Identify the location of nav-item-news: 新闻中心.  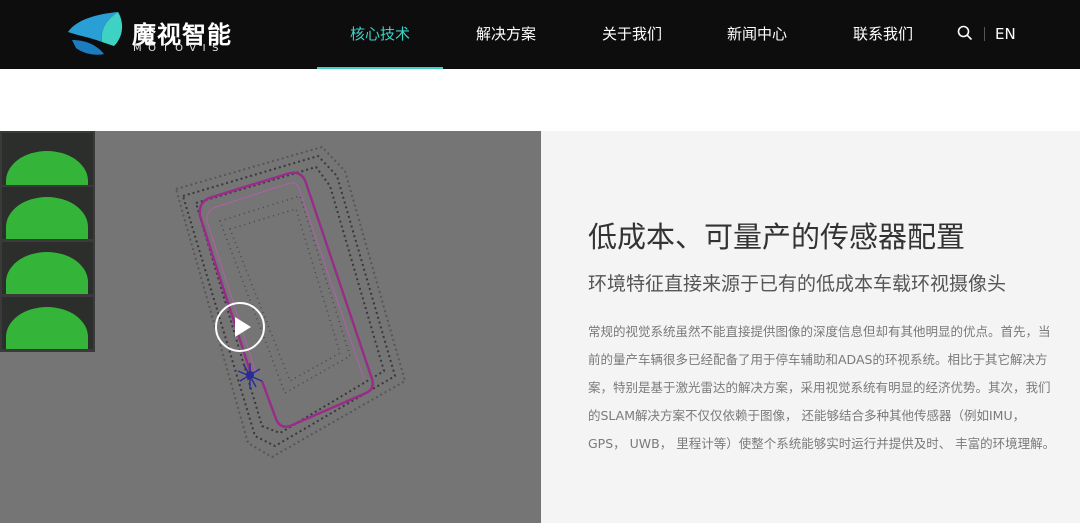
(757, 34).